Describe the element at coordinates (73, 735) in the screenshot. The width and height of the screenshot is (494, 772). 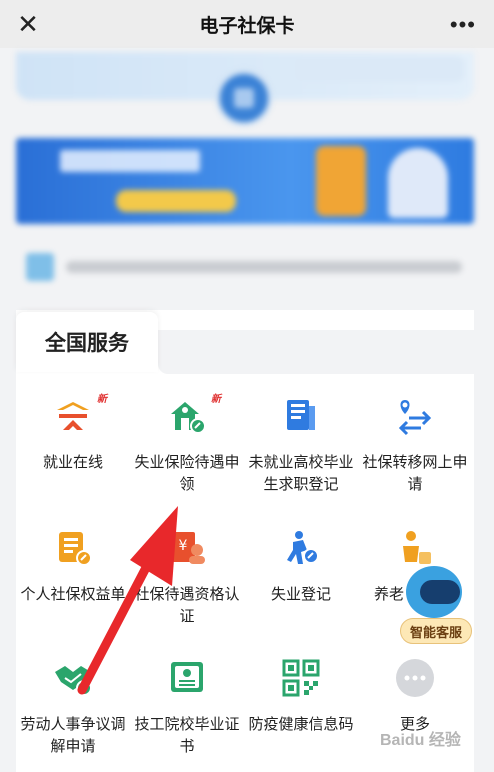
I see `service-label: 劳动人事争议调解申请` at that location.